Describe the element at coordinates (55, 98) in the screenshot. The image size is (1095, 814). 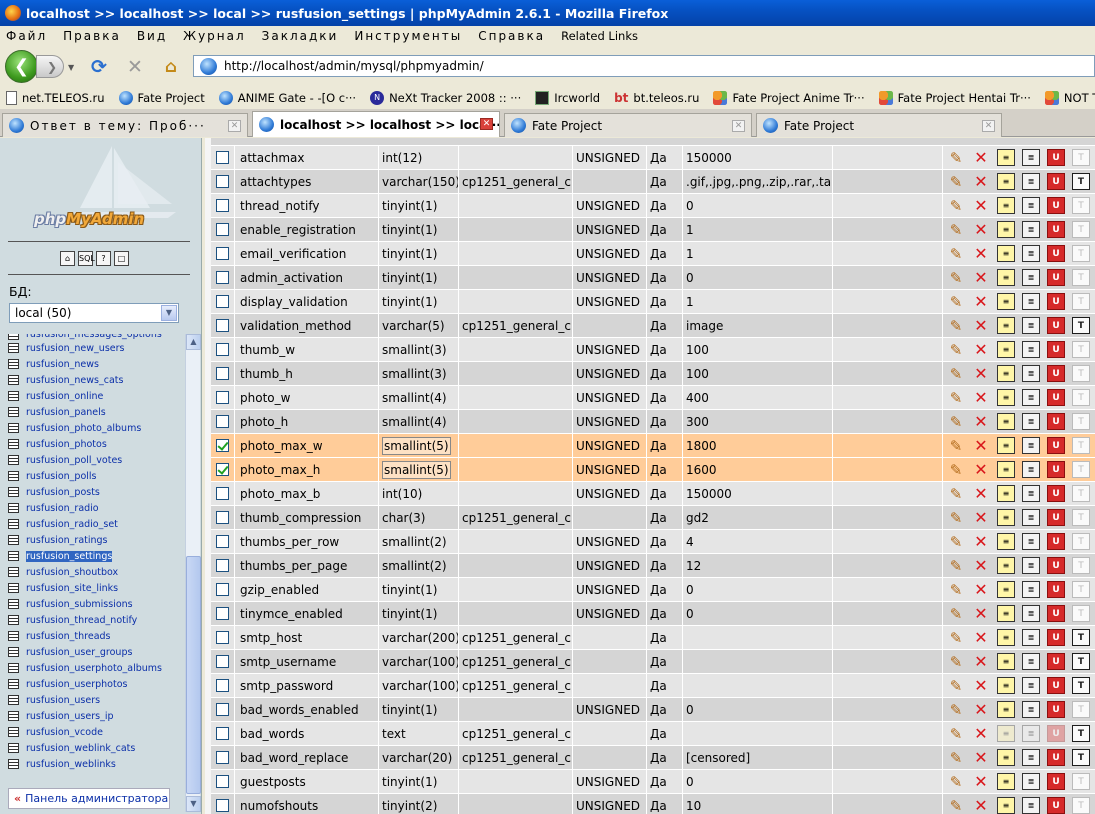
I see `bookmark-item: net.TELEOS.ru` at that location.